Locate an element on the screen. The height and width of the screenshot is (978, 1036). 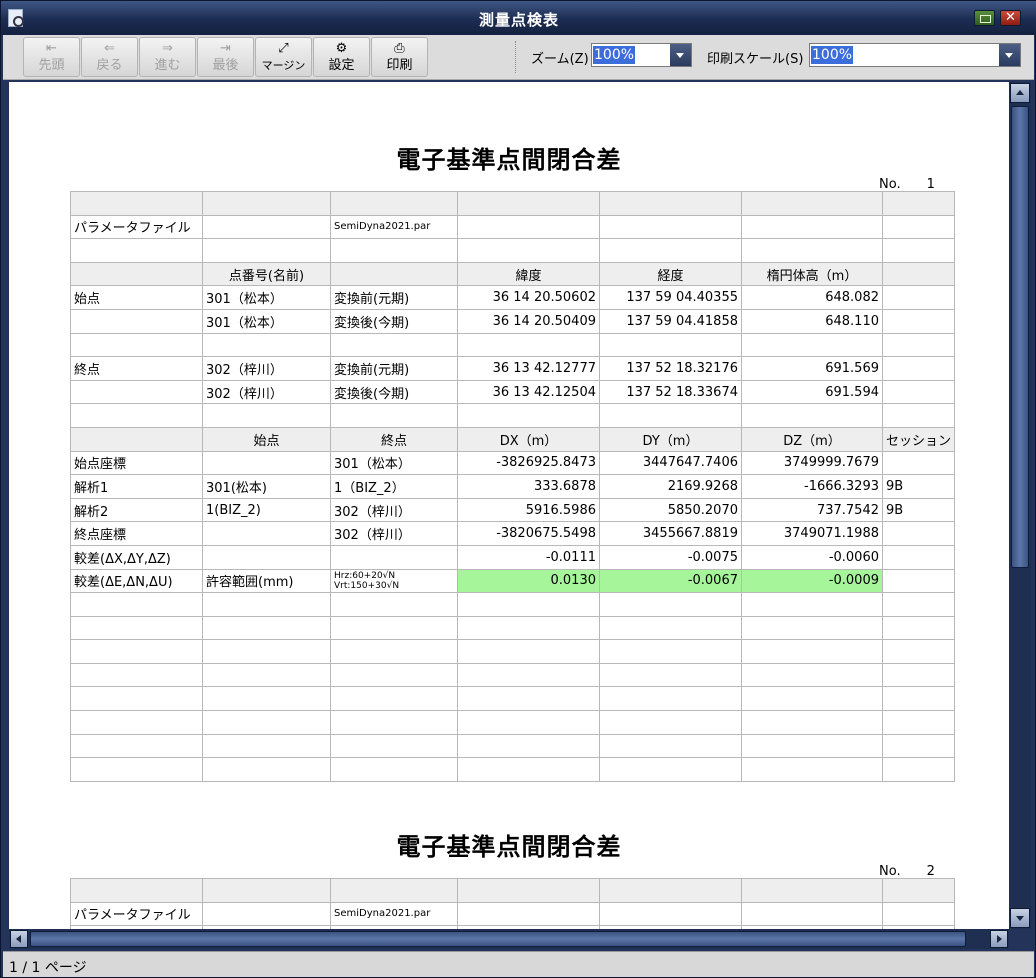
start-lat: 36 14 20.50409 is located at coordinates (528, 321).